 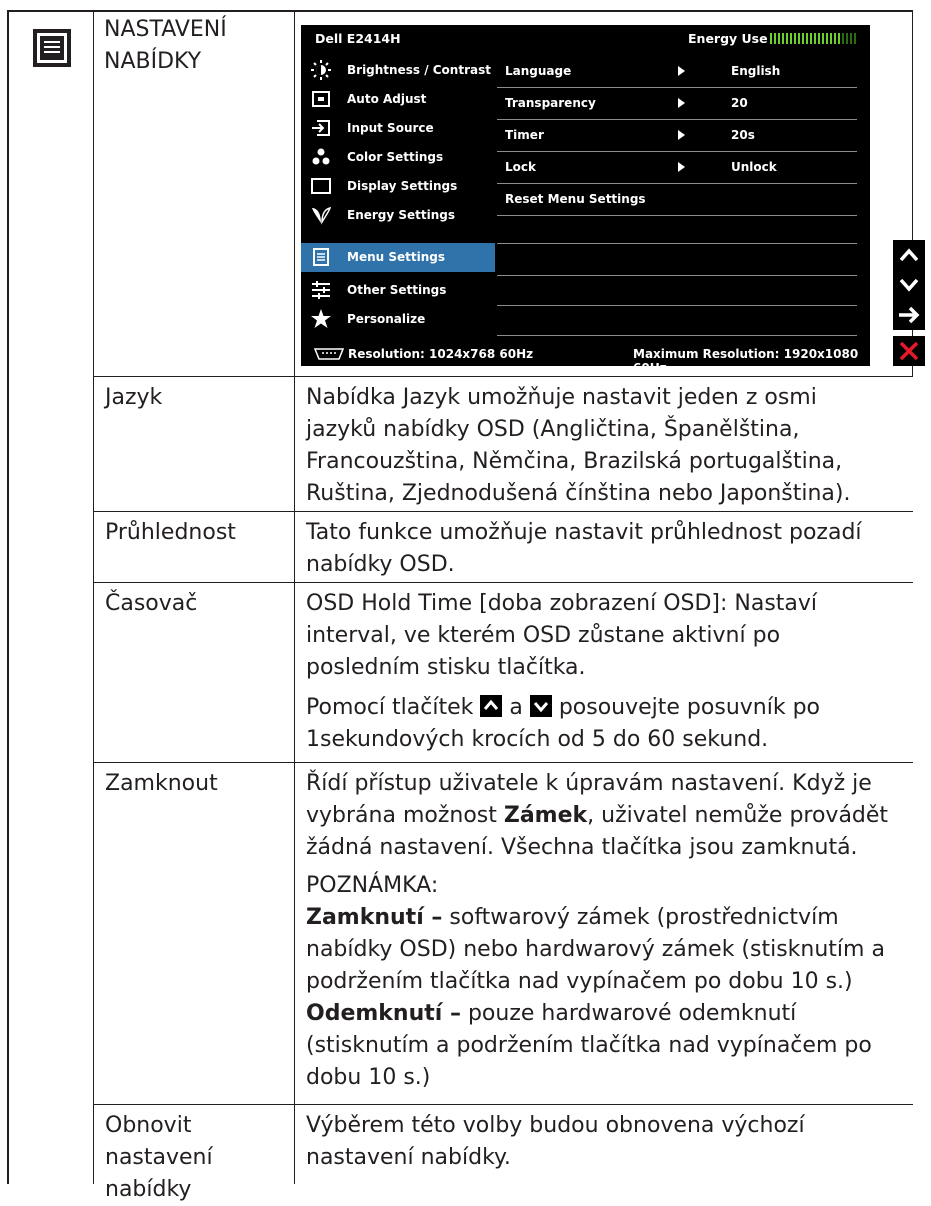 I want to click on row-label-jazyk: Jazyk, so click(x=134, y=397).